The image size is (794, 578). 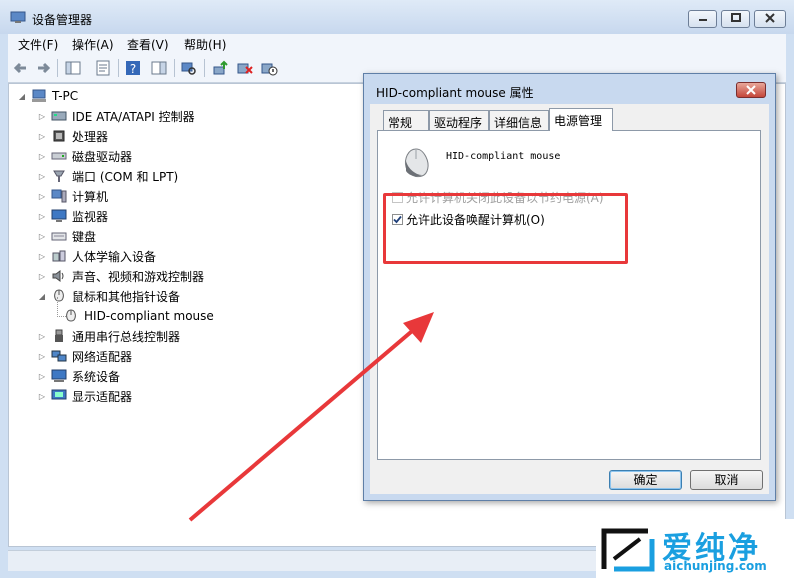 I want to click on arrow-head, so click(x=418, y=327).